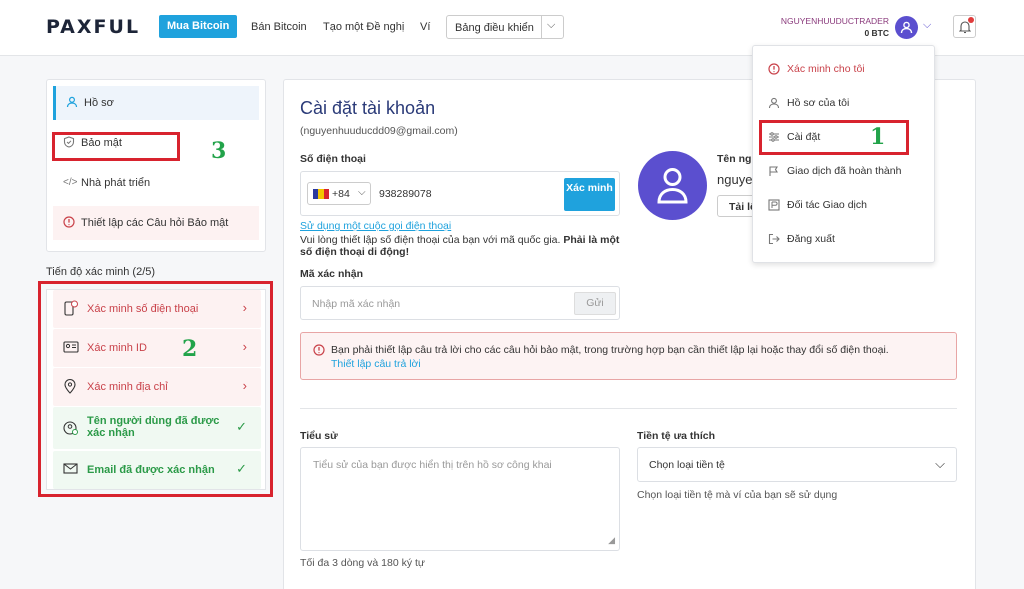 The width and height of the screenshot is (1024, 589). What do you see at coordinates (362, 563) in the screenshot?
I see `bio-hint: Tối đa 3 dòng và 180 ký tự` at bounding box center [362, 563].